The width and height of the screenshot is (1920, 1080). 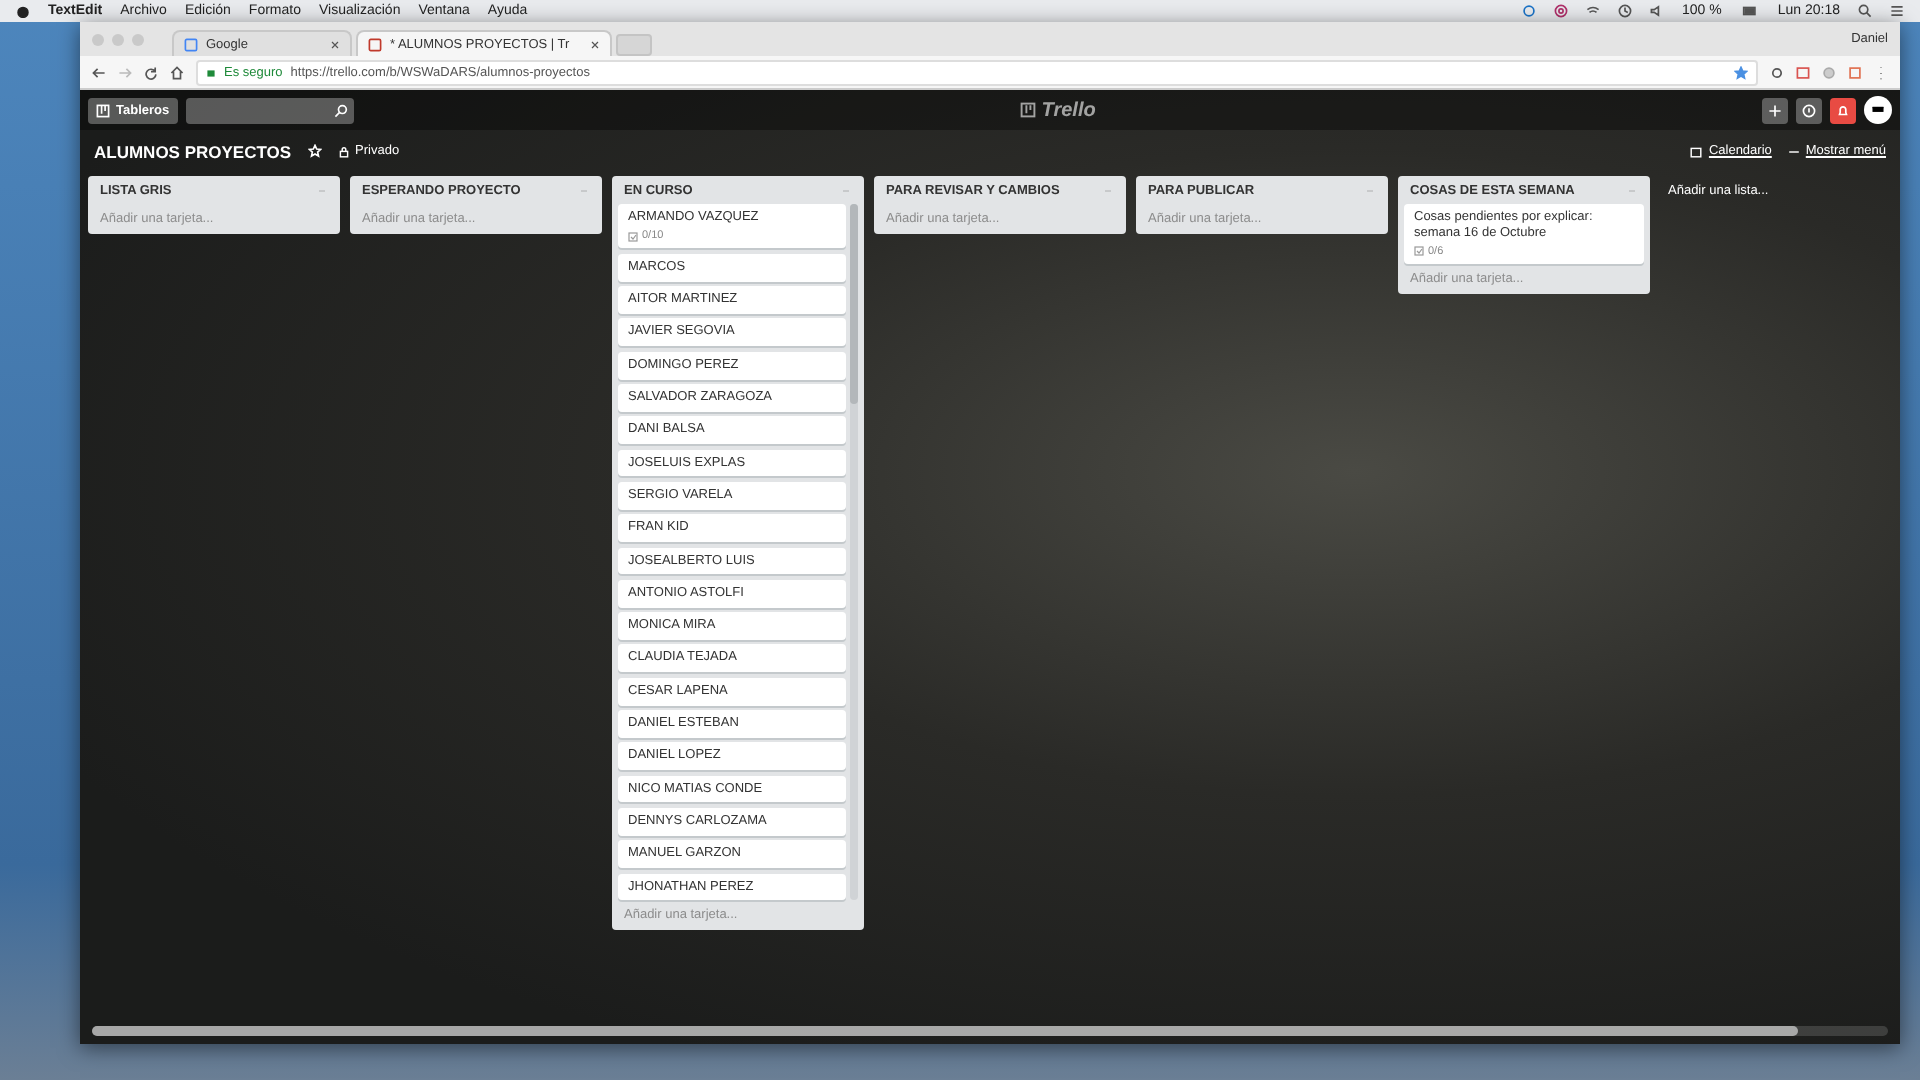 What do you see at coordinates (1624, 11) in the screenshot?
I see `clock-icon` at bounding box center [1624, 11].